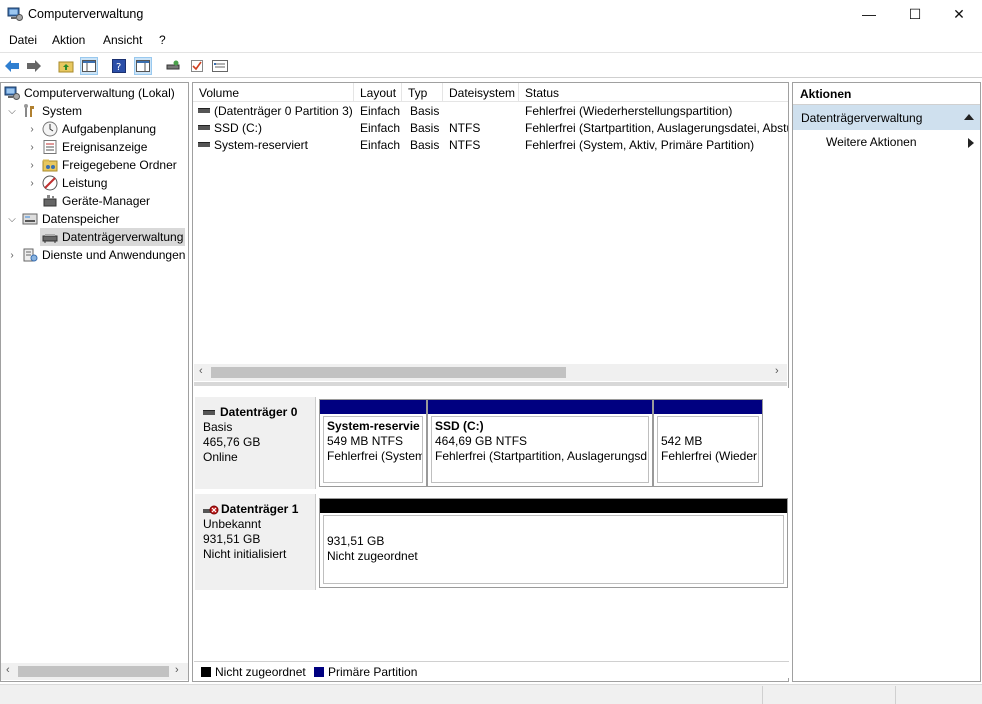 The width and height of the screenshot is (982, 704). I want to click on volume-list-horizontal-scrollbar: ‹ ›, so click(490, 372).